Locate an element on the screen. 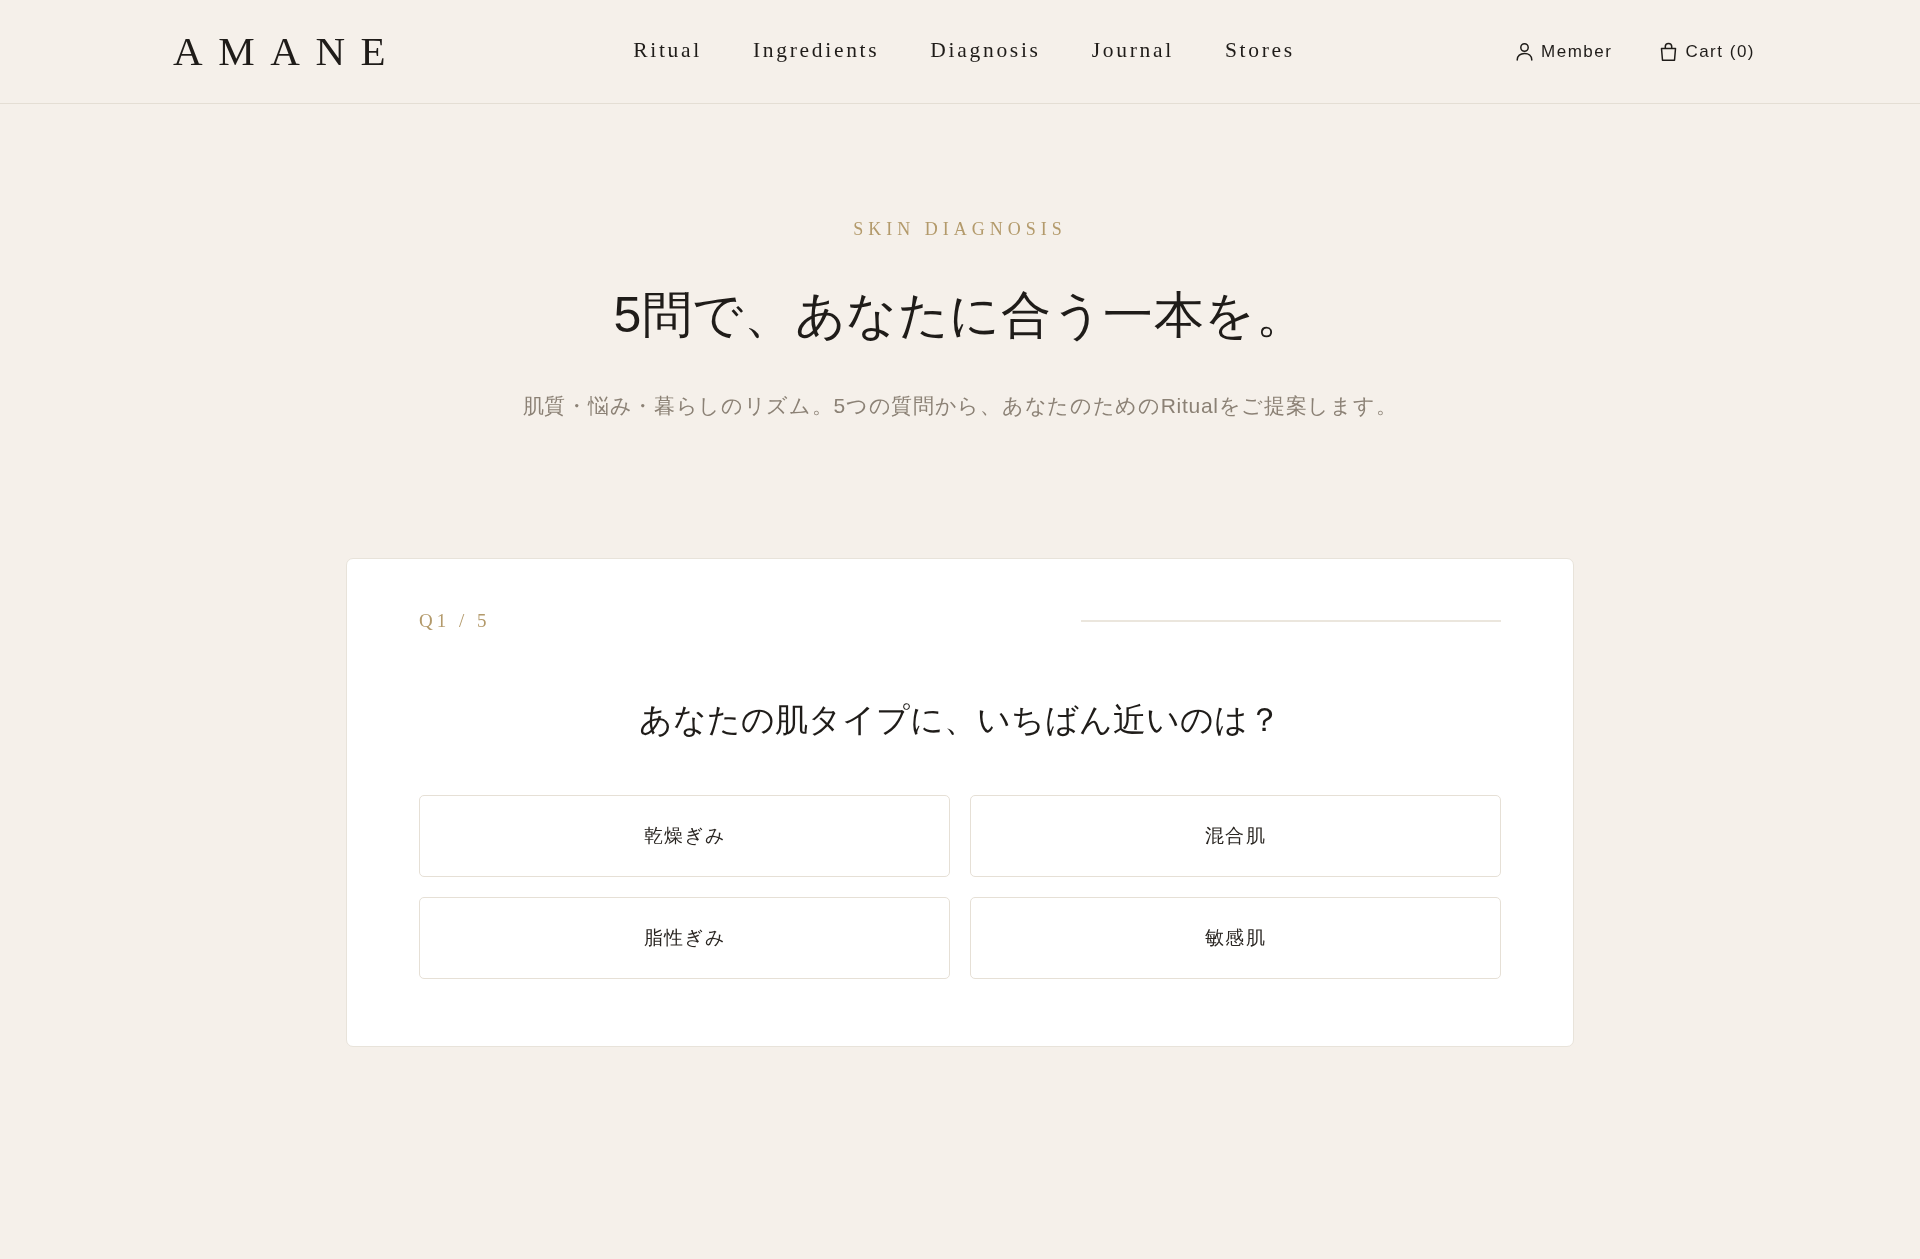 The image size is (1920, 1259). page-subtitle: 肌質・悩み・暮らしのリズム。5つの質問から、あなたのためのRitualをご提案します。 is located at coordinates (960, 405).